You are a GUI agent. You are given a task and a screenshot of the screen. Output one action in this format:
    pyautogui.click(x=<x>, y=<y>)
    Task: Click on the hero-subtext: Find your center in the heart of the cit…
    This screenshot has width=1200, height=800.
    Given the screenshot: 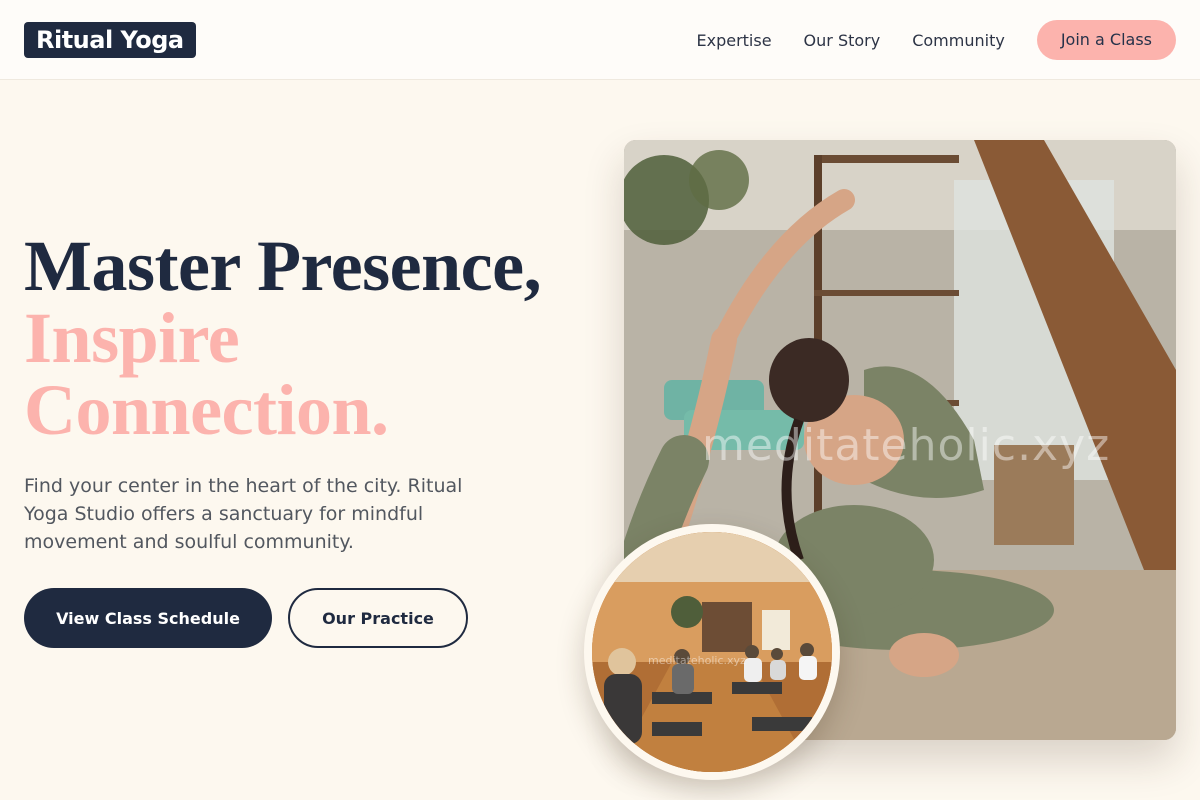 What is the action you would take?
    pyautogui.click(x=243, y=514)
    